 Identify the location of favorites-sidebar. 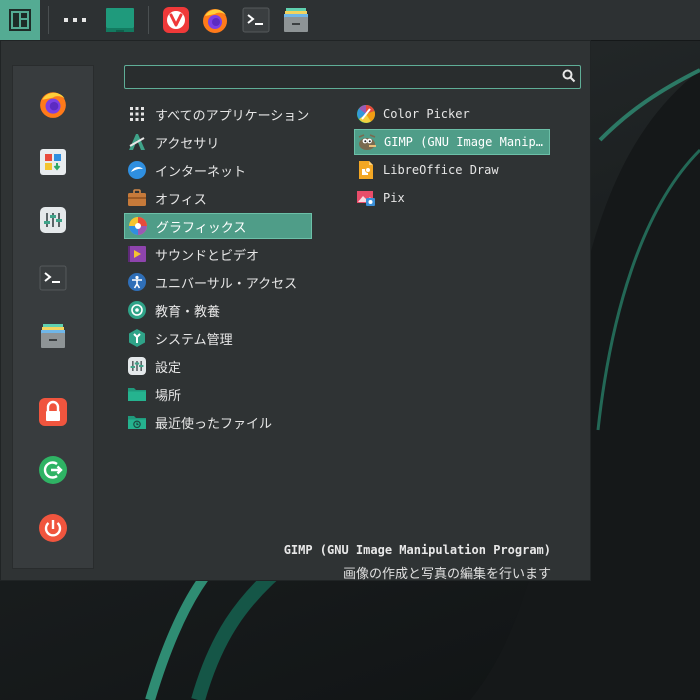
(53, 317).